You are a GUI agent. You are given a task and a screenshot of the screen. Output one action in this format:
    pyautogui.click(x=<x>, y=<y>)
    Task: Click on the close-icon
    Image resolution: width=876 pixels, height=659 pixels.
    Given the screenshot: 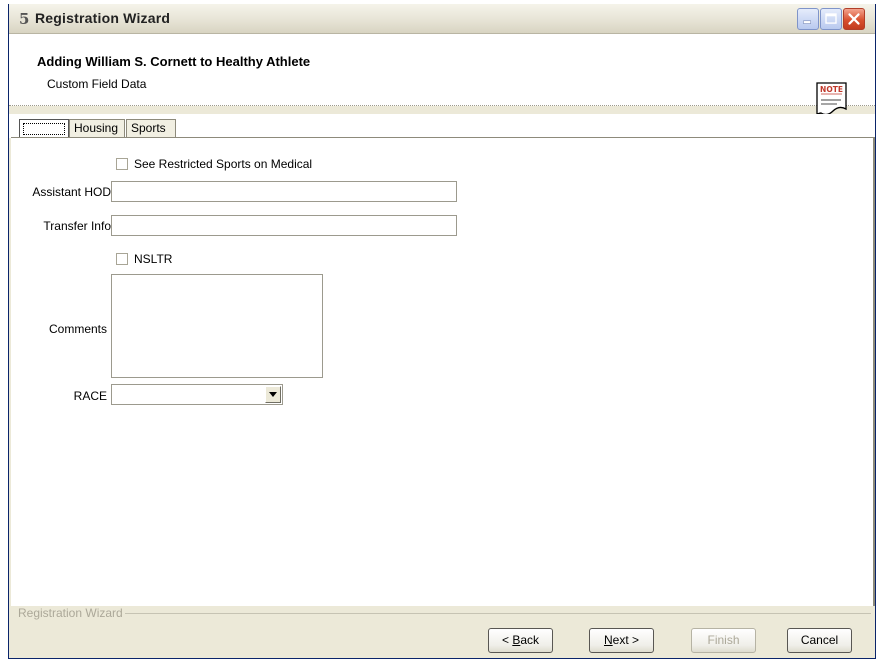 What is the action you would take?
    pyautogui.click(x=854, y=19)
    